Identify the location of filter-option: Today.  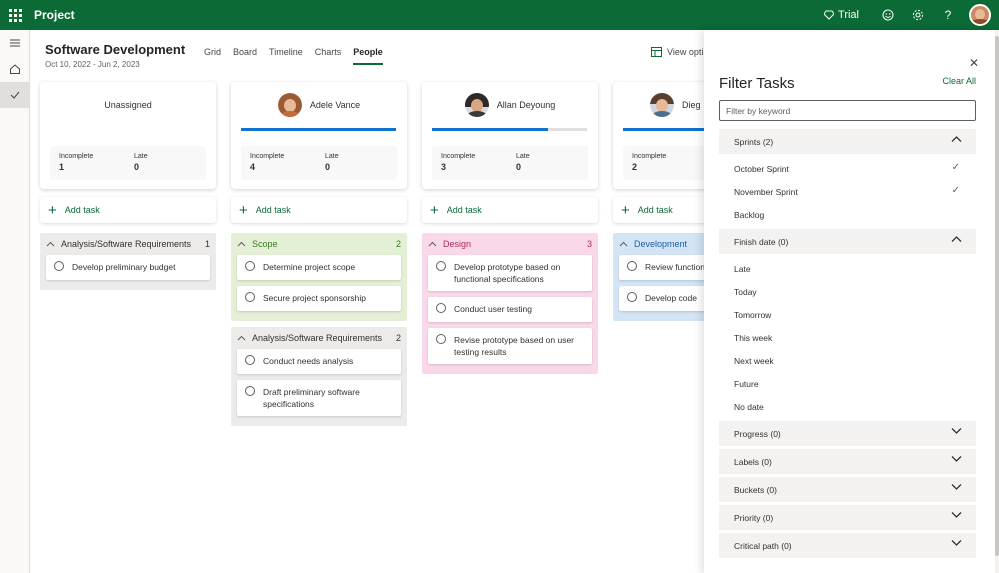
(847, 291).